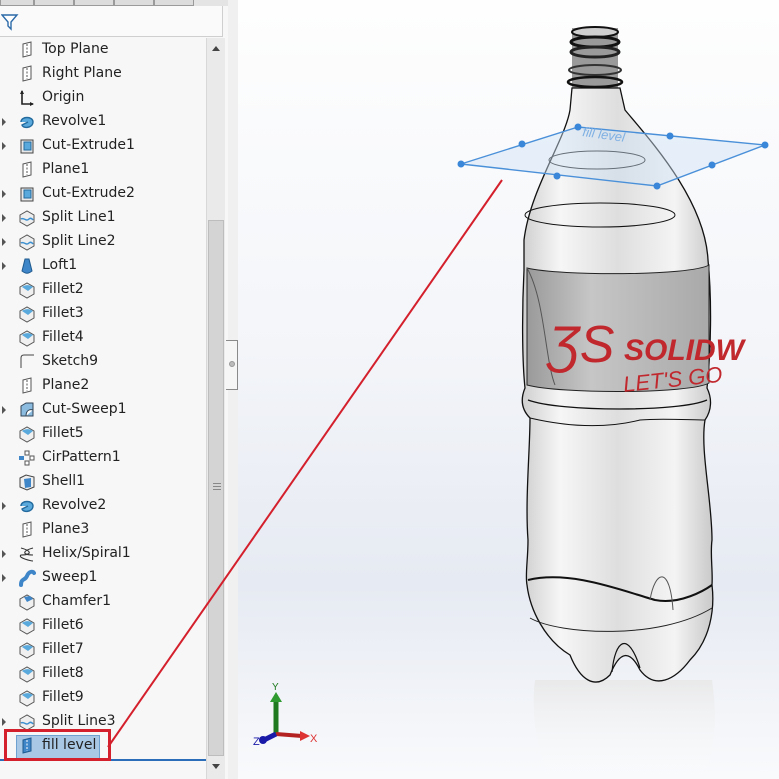 The height and width of the screenshot is (779, 779). I want to click on scrollbar-thumb, so click(216, 488).